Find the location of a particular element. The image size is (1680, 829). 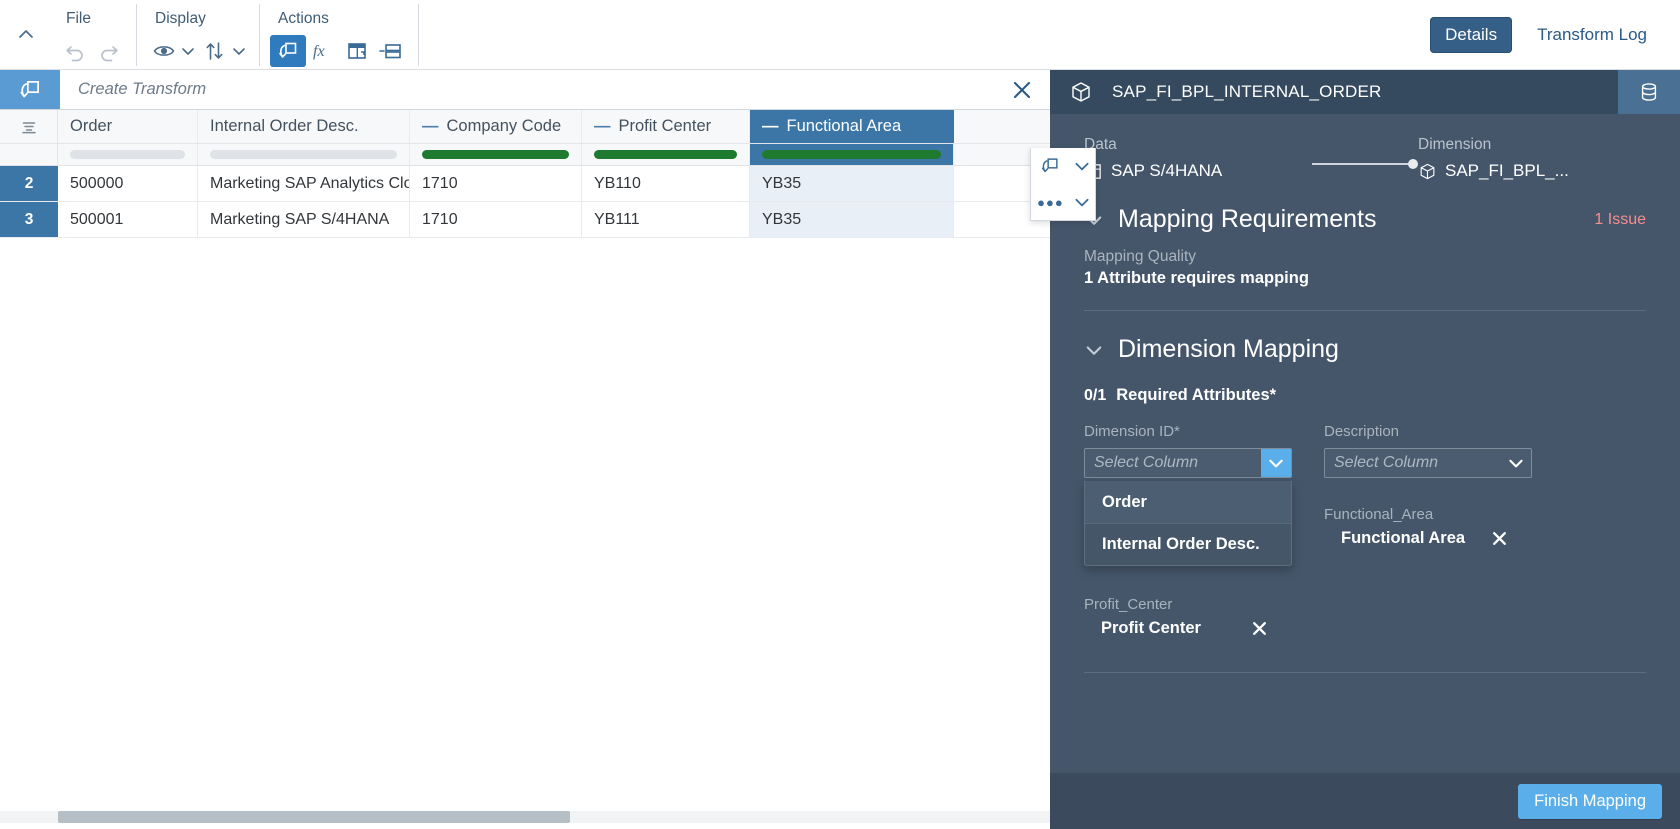

chevron-up-icon is located at coordinates (26, 34).